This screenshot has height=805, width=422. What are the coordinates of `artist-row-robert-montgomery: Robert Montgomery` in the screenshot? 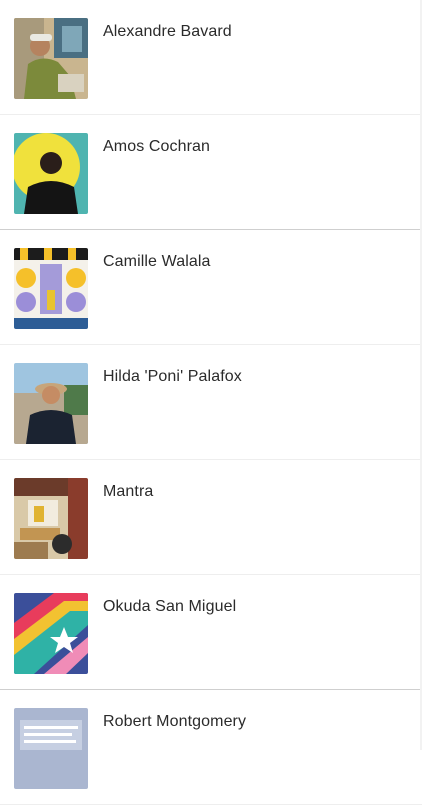 It's located at (211, 747).